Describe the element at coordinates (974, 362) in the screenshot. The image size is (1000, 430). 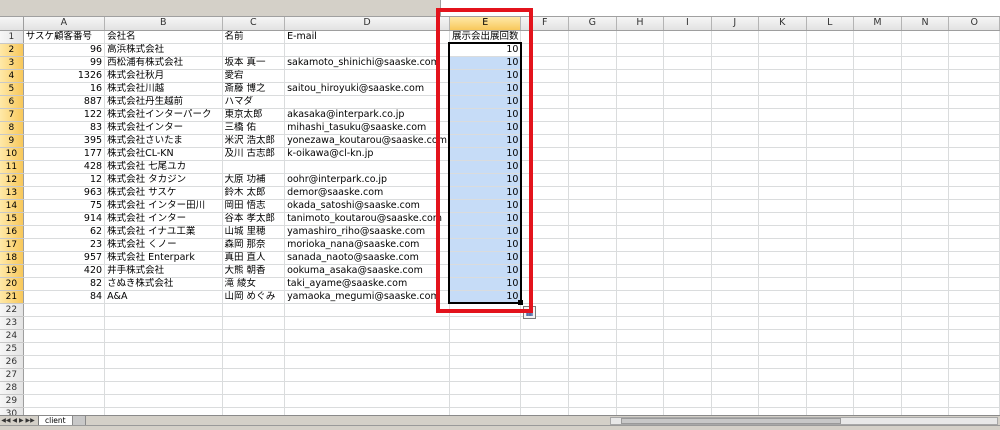
I see `cell-o26` at that location.